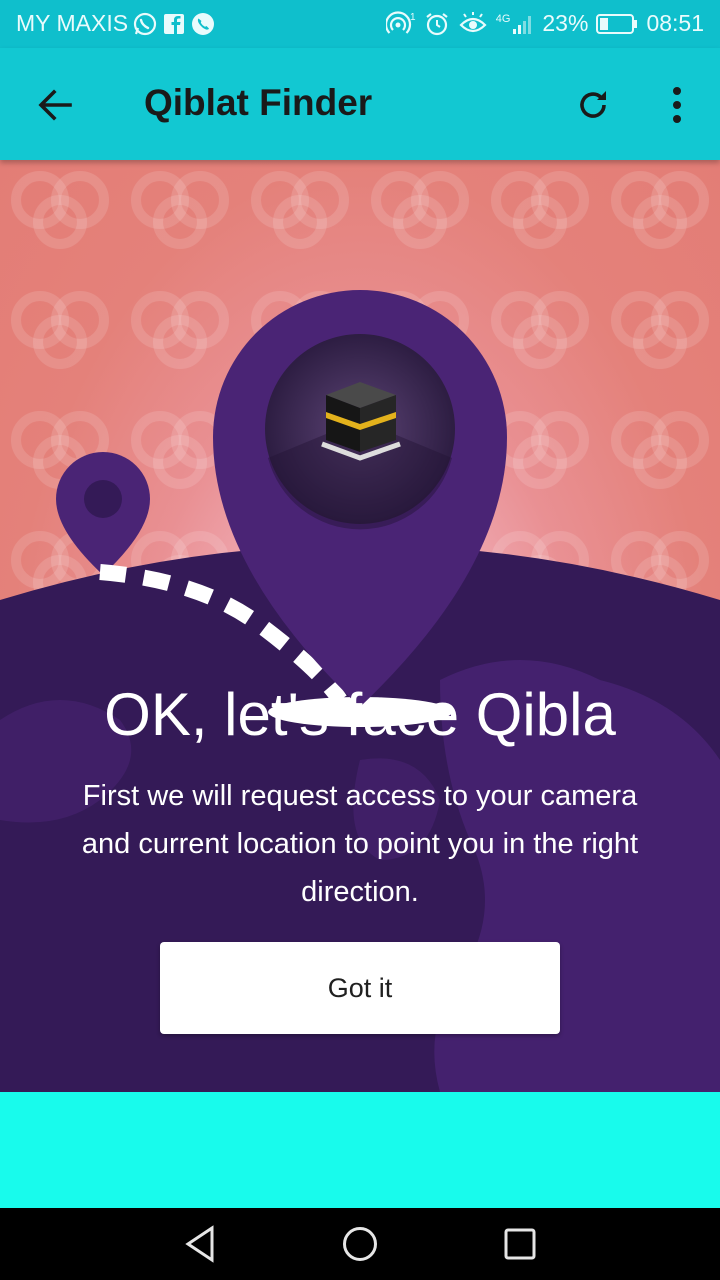 This screenshot has width=720, height=1280. I want to click on nav-home-icon, so click(360, 1244).